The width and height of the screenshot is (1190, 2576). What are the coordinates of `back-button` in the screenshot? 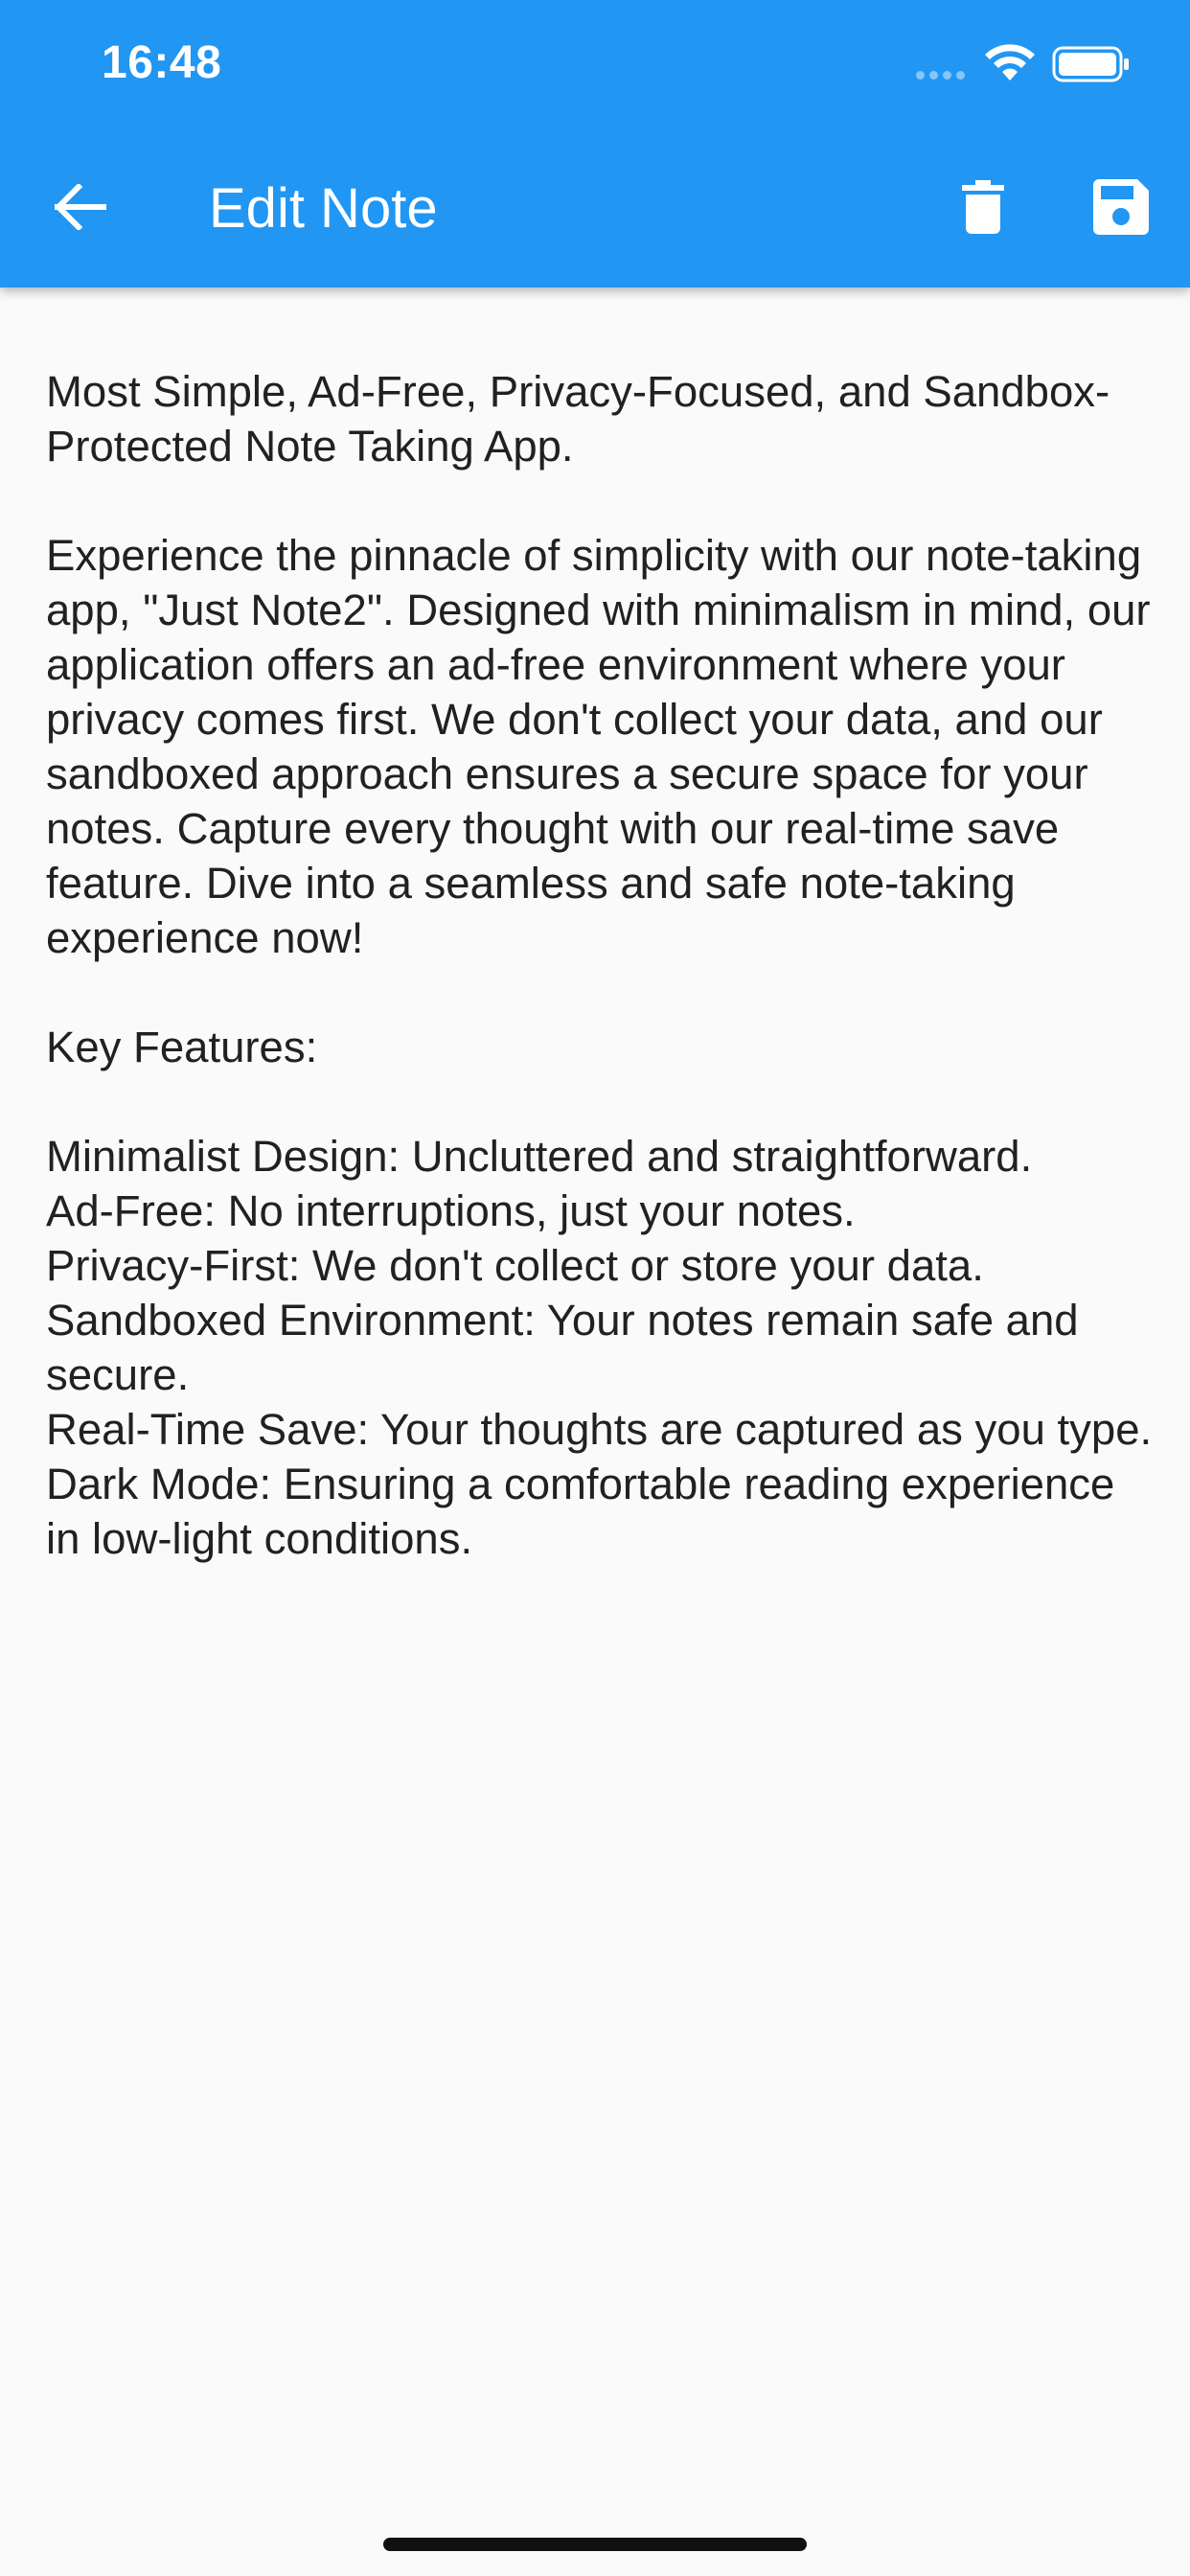 It's located at (81, 207).